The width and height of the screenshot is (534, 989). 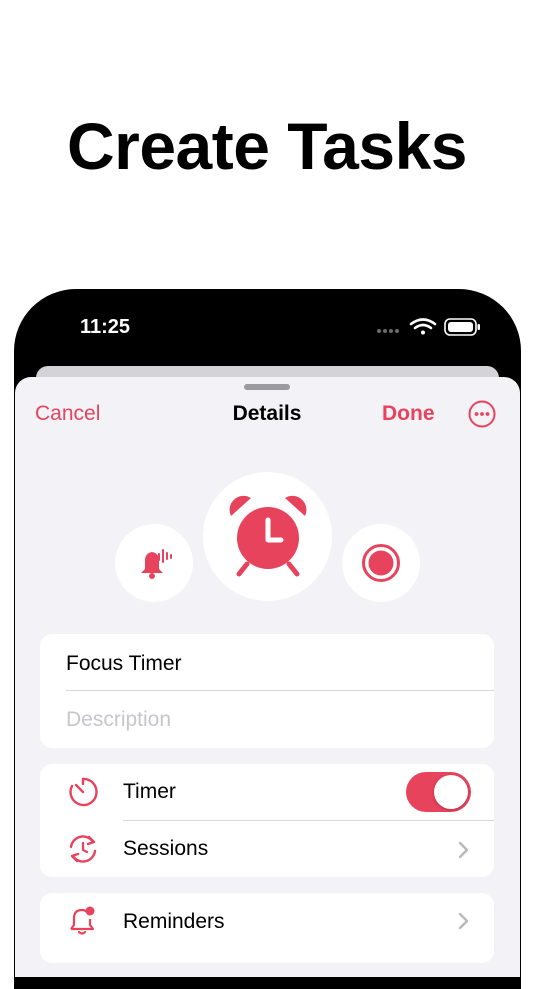 I want to click on reminders-card: Reminders, so click(x=267, y=928).